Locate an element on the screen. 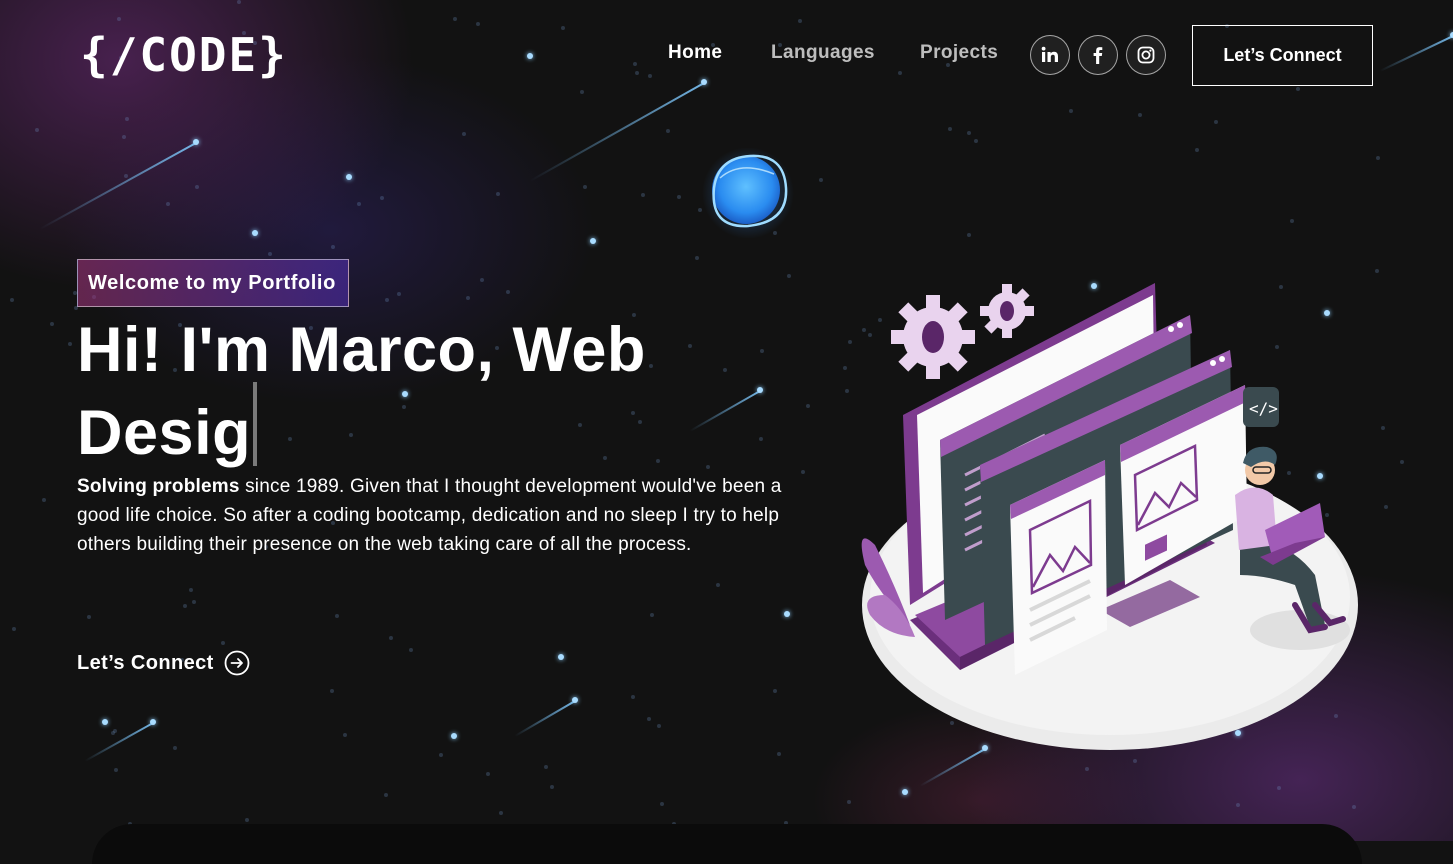 Image resolution: width=1453 pixels, height=864 pixels. welcome-tagline: Welcome to my Portfolio is located at coordinates (213, 283).